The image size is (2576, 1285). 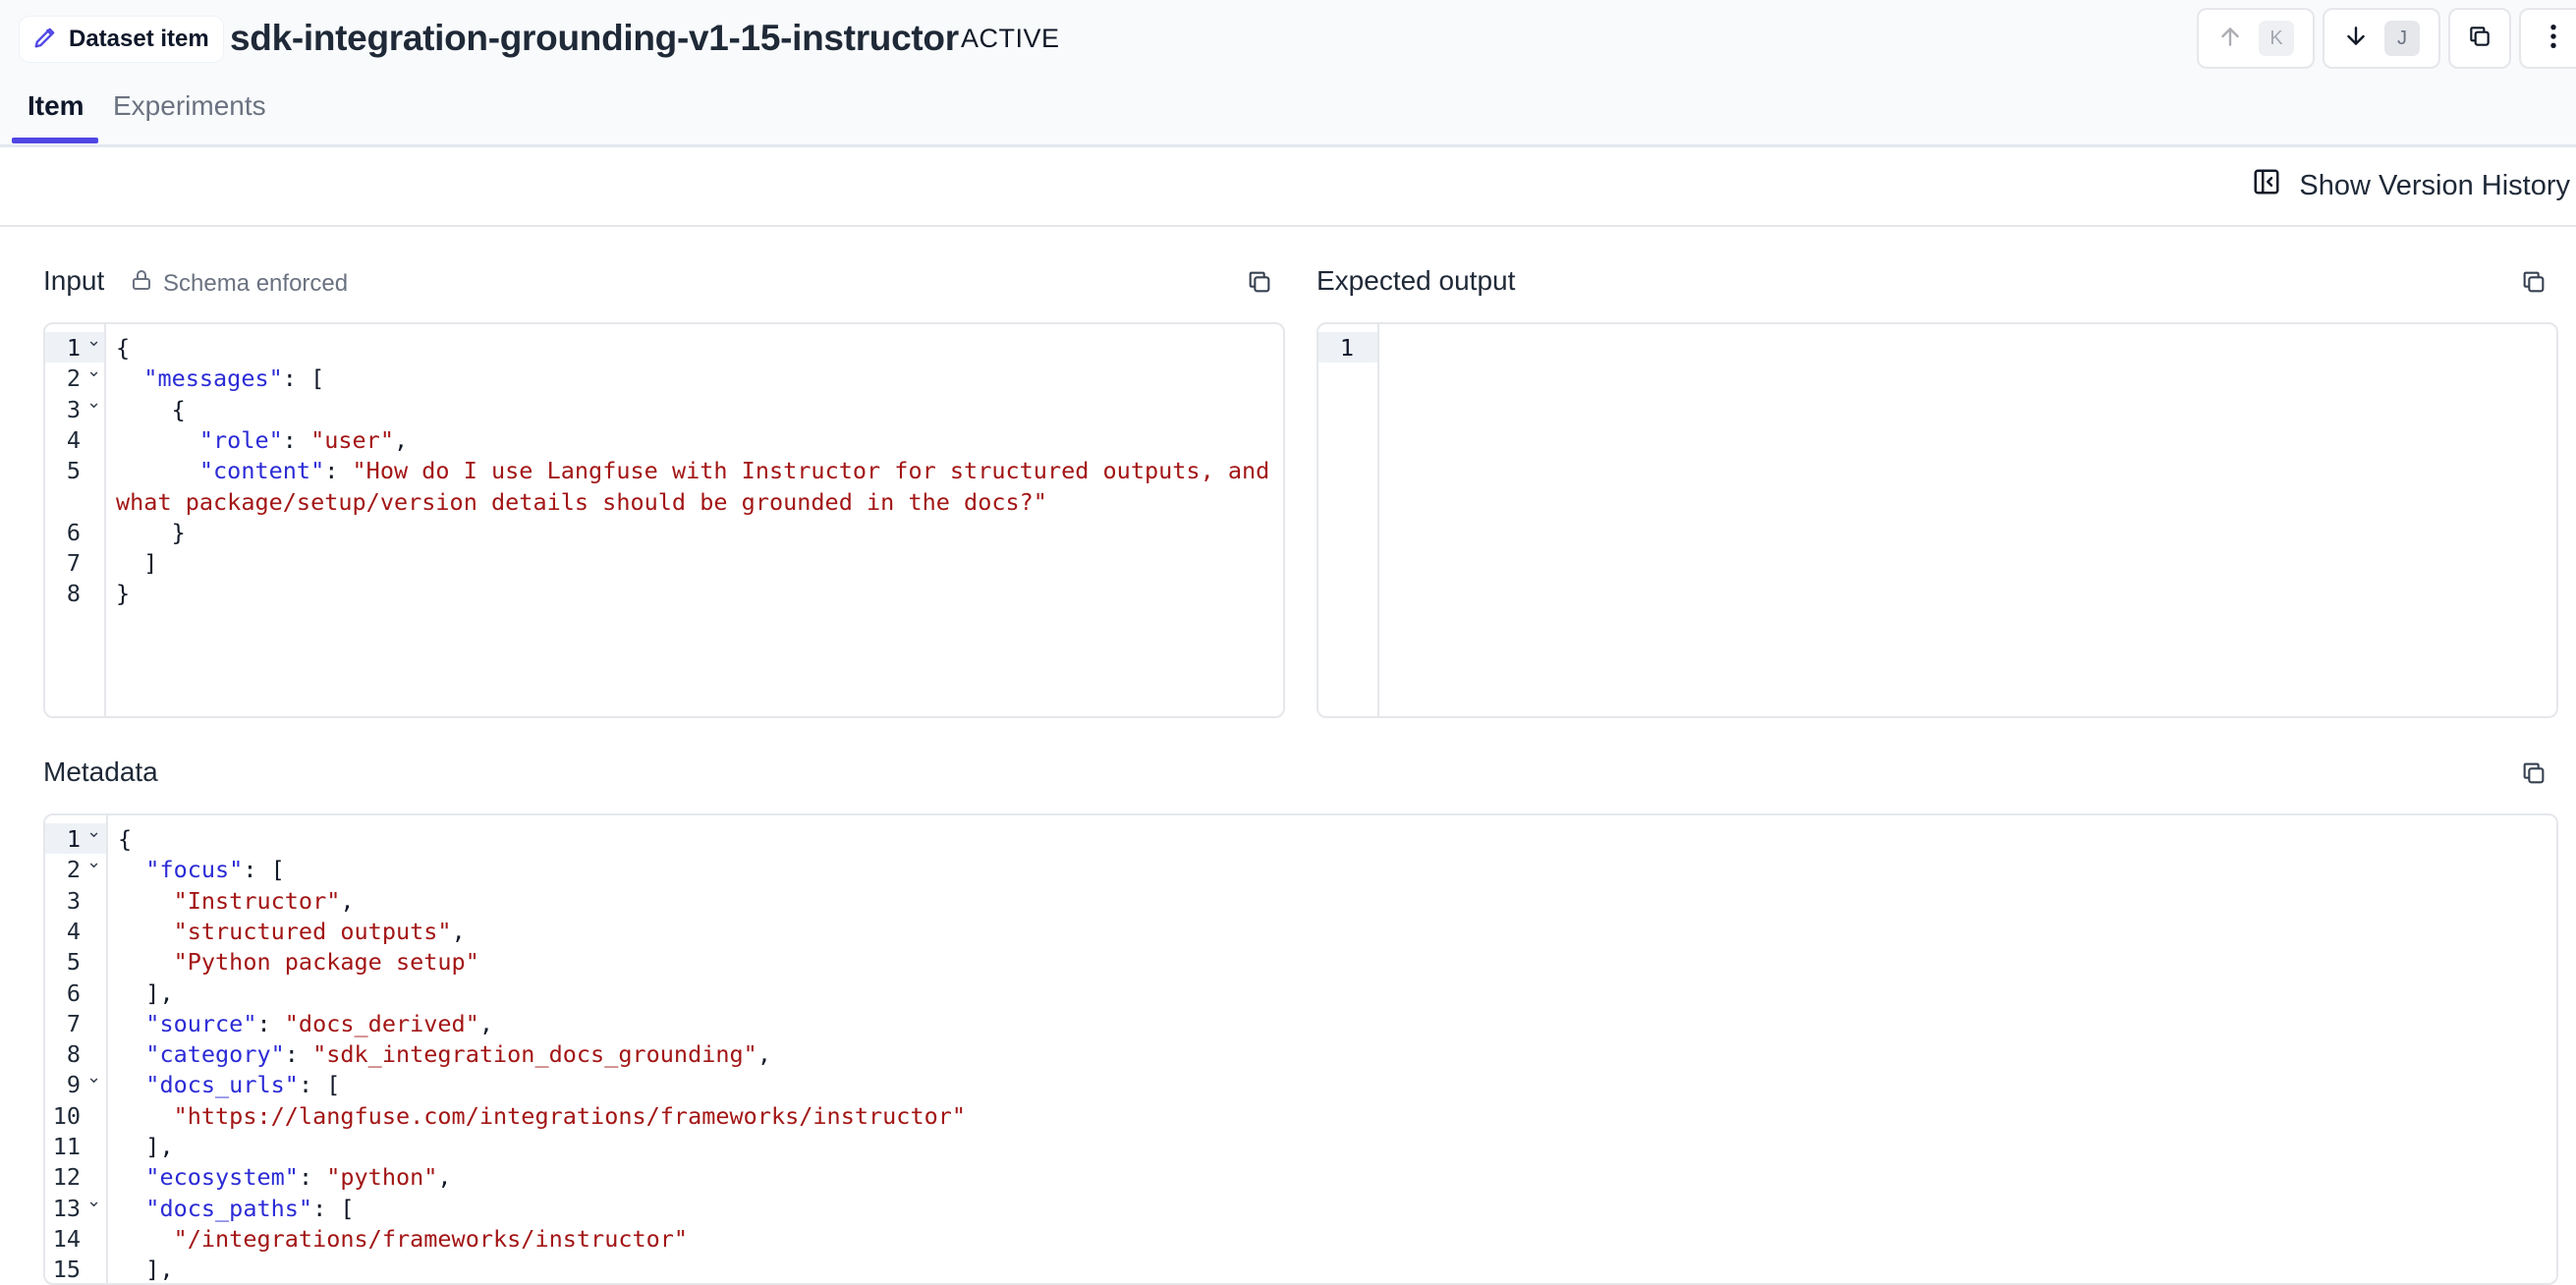 I want to click on shortcut-j: J, so click(x=2402, y=38).